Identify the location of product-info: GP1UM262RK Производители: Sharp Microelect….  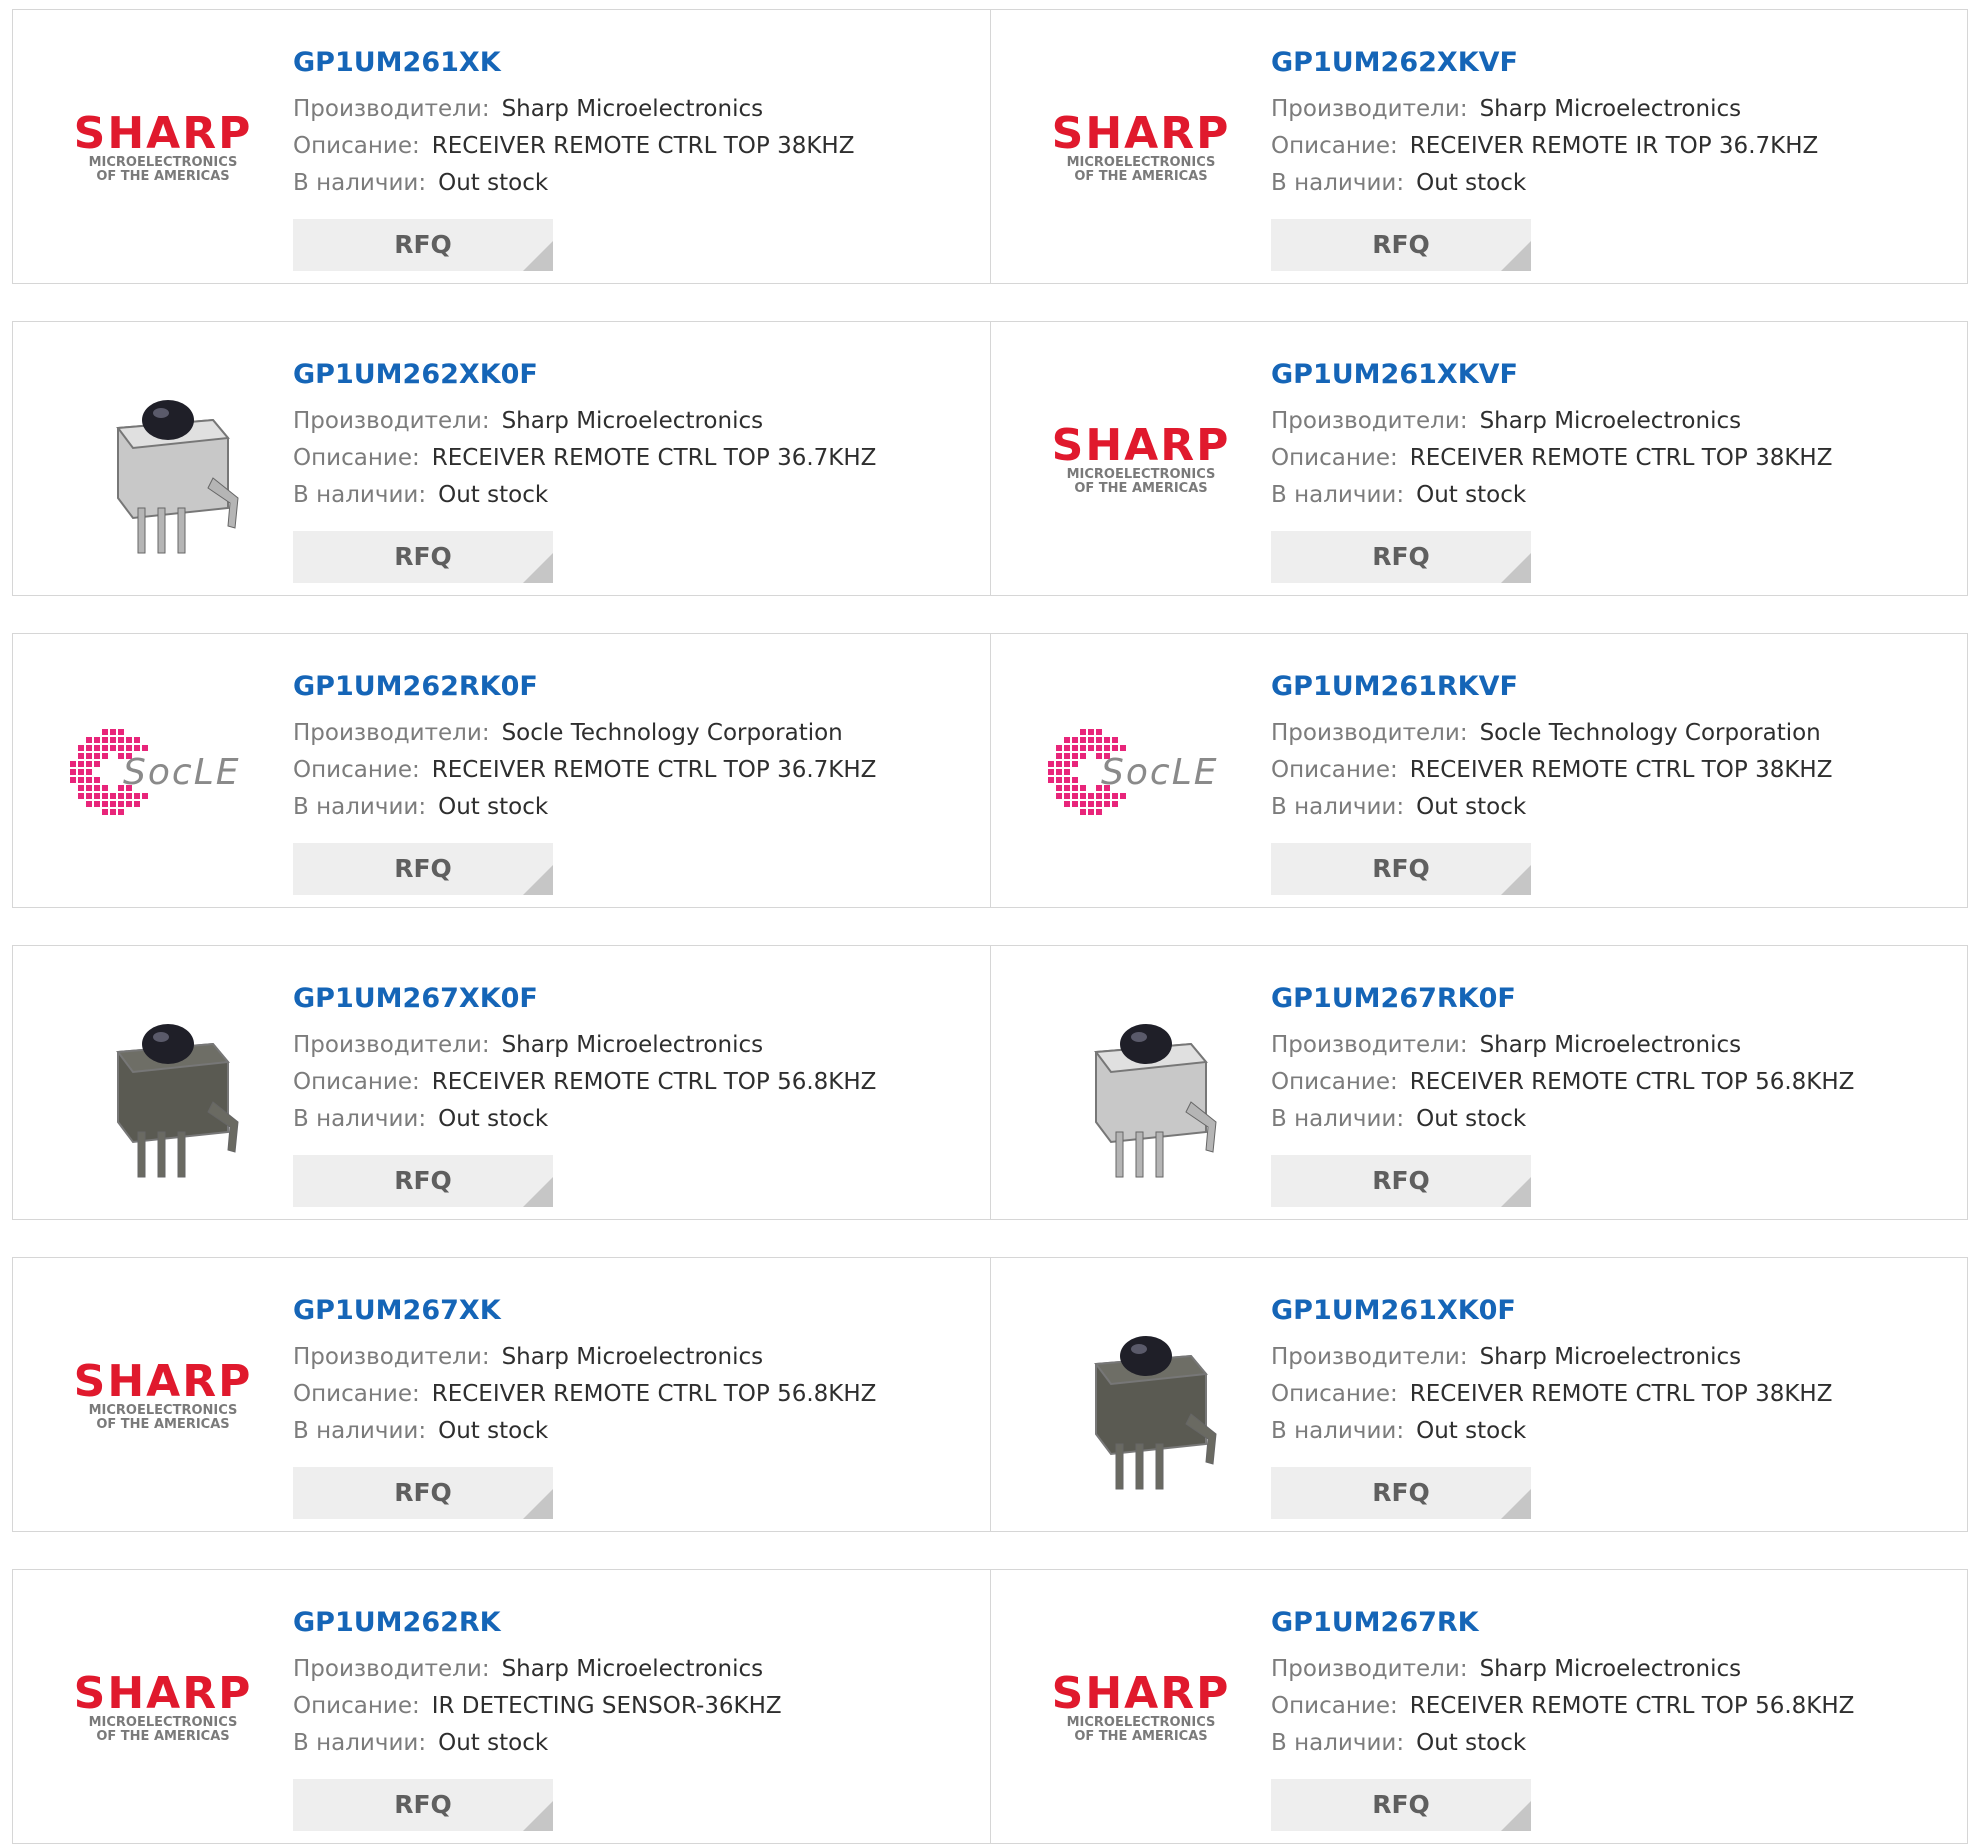
(636, 1718).